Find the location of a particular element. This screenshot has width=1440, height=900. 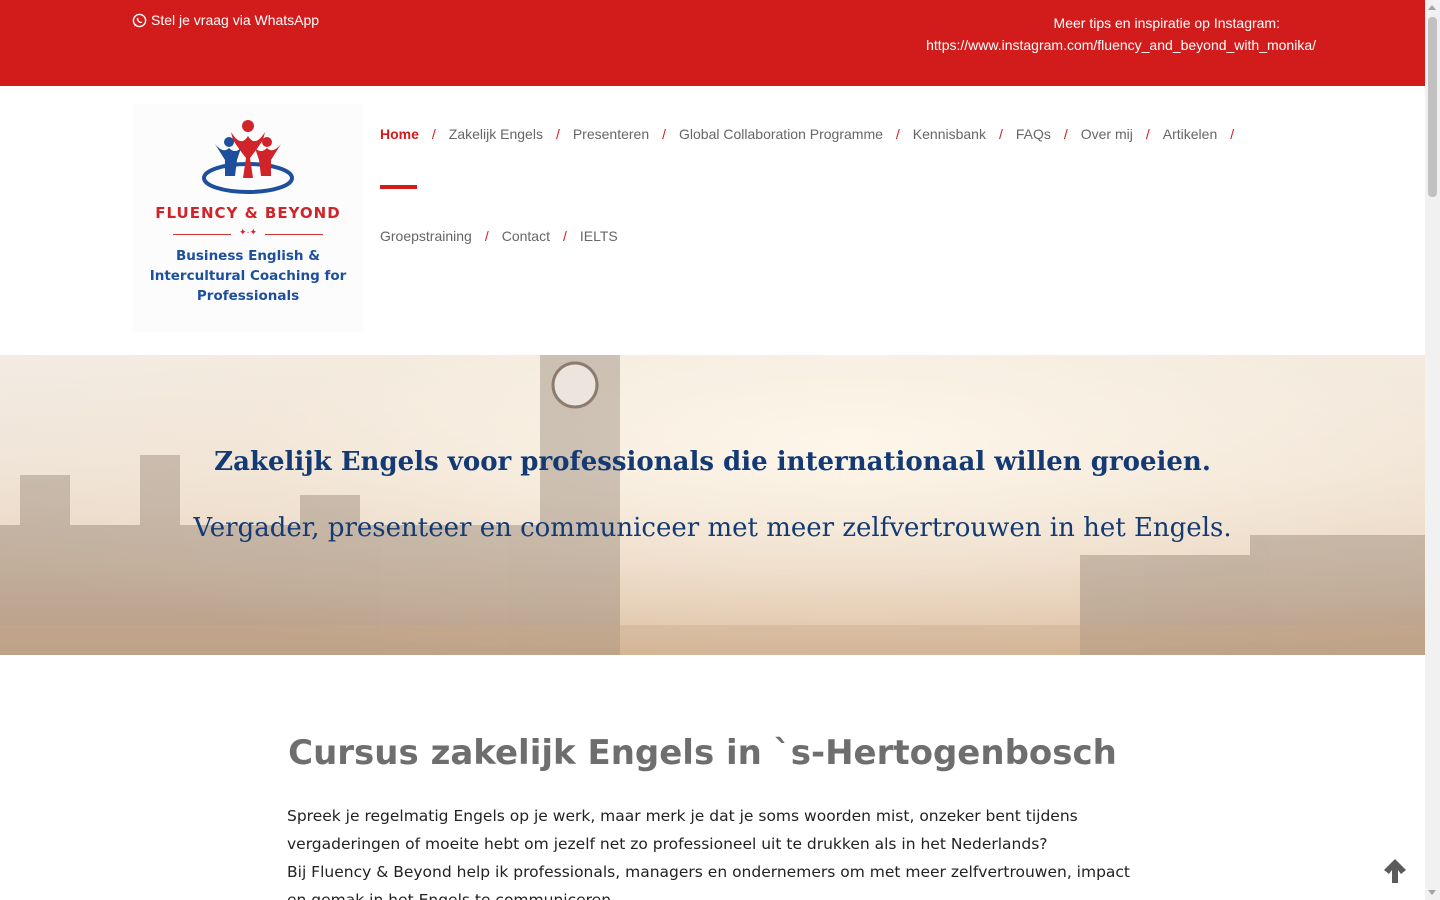

scroll-up-arrow is located at coordinates (1432, 7).